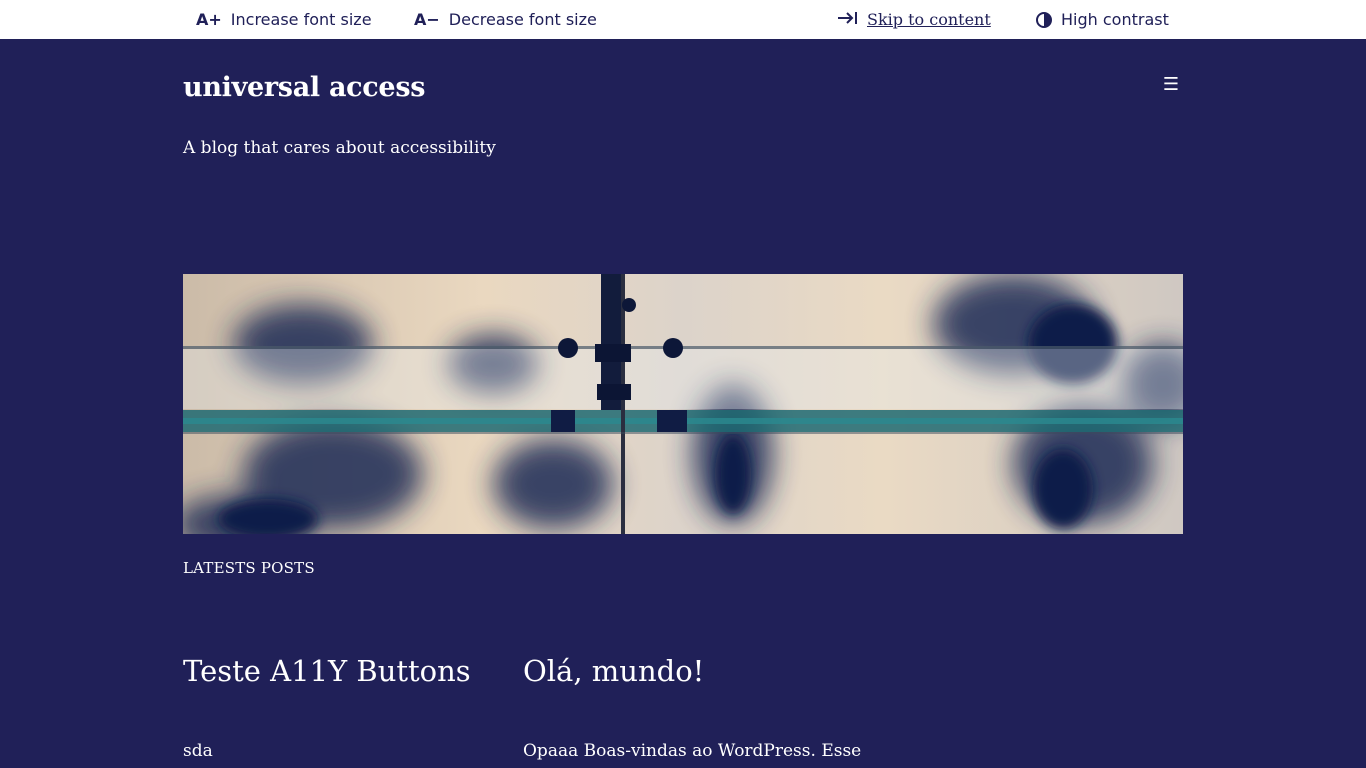  I want to click on contrast-icon, so click(1044, 19).